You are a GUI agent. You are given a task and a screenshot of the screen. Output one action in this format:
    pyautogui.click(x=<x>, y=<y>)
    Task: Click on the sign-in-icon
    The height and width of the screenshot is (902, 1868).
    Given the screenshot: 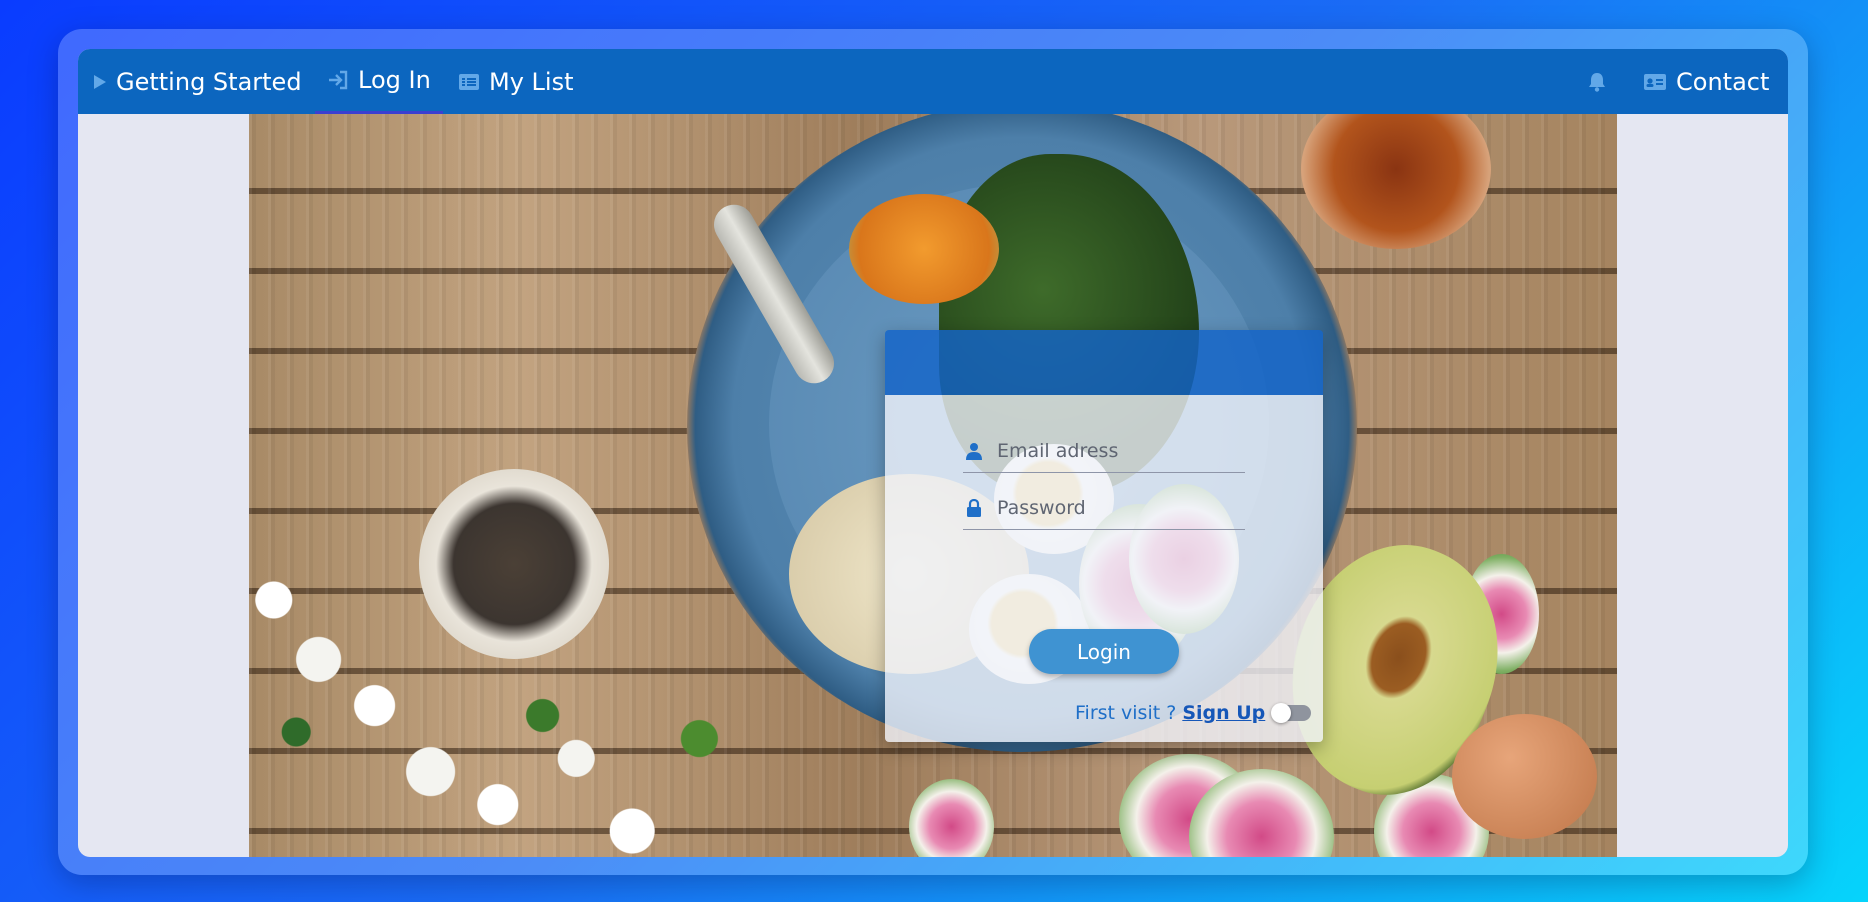 What is the action you would take?
    pyautogui.click(x=338, y=80)
    